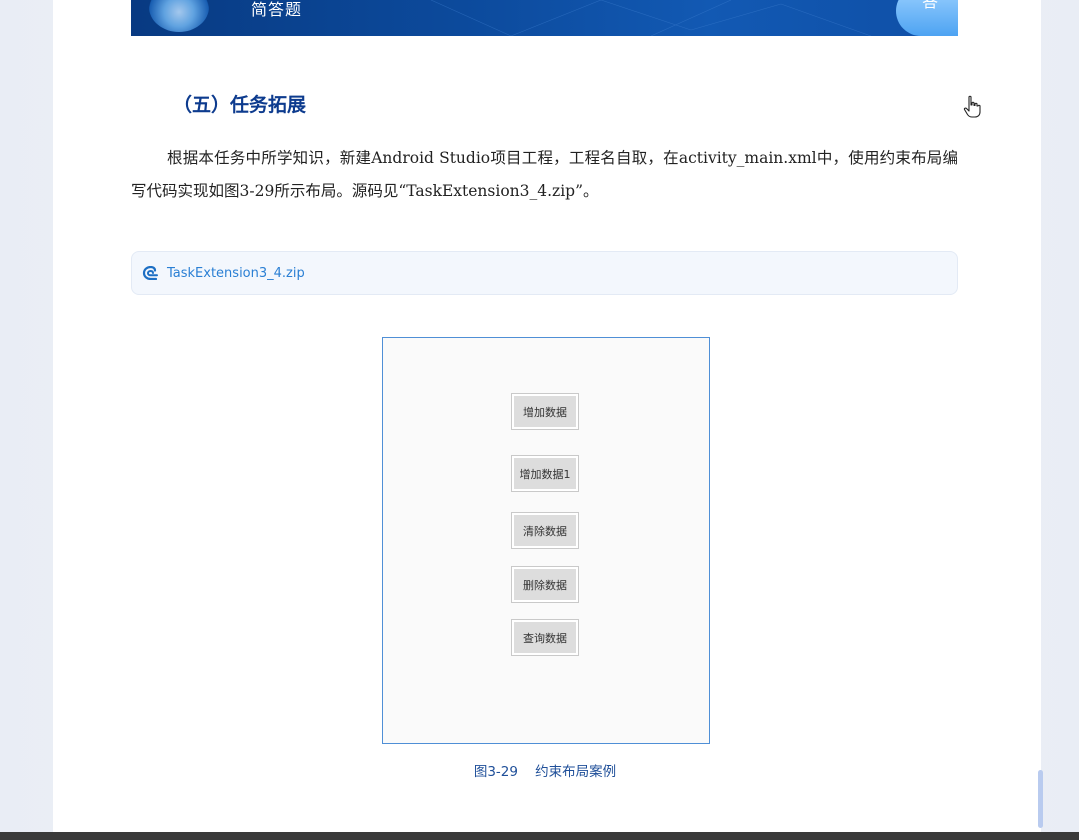 This screenshot has height=840, width=1079. Describe the element at coordinates (544, 18) in the screenshot. I see `section-banner: 简答题 答` at that location.